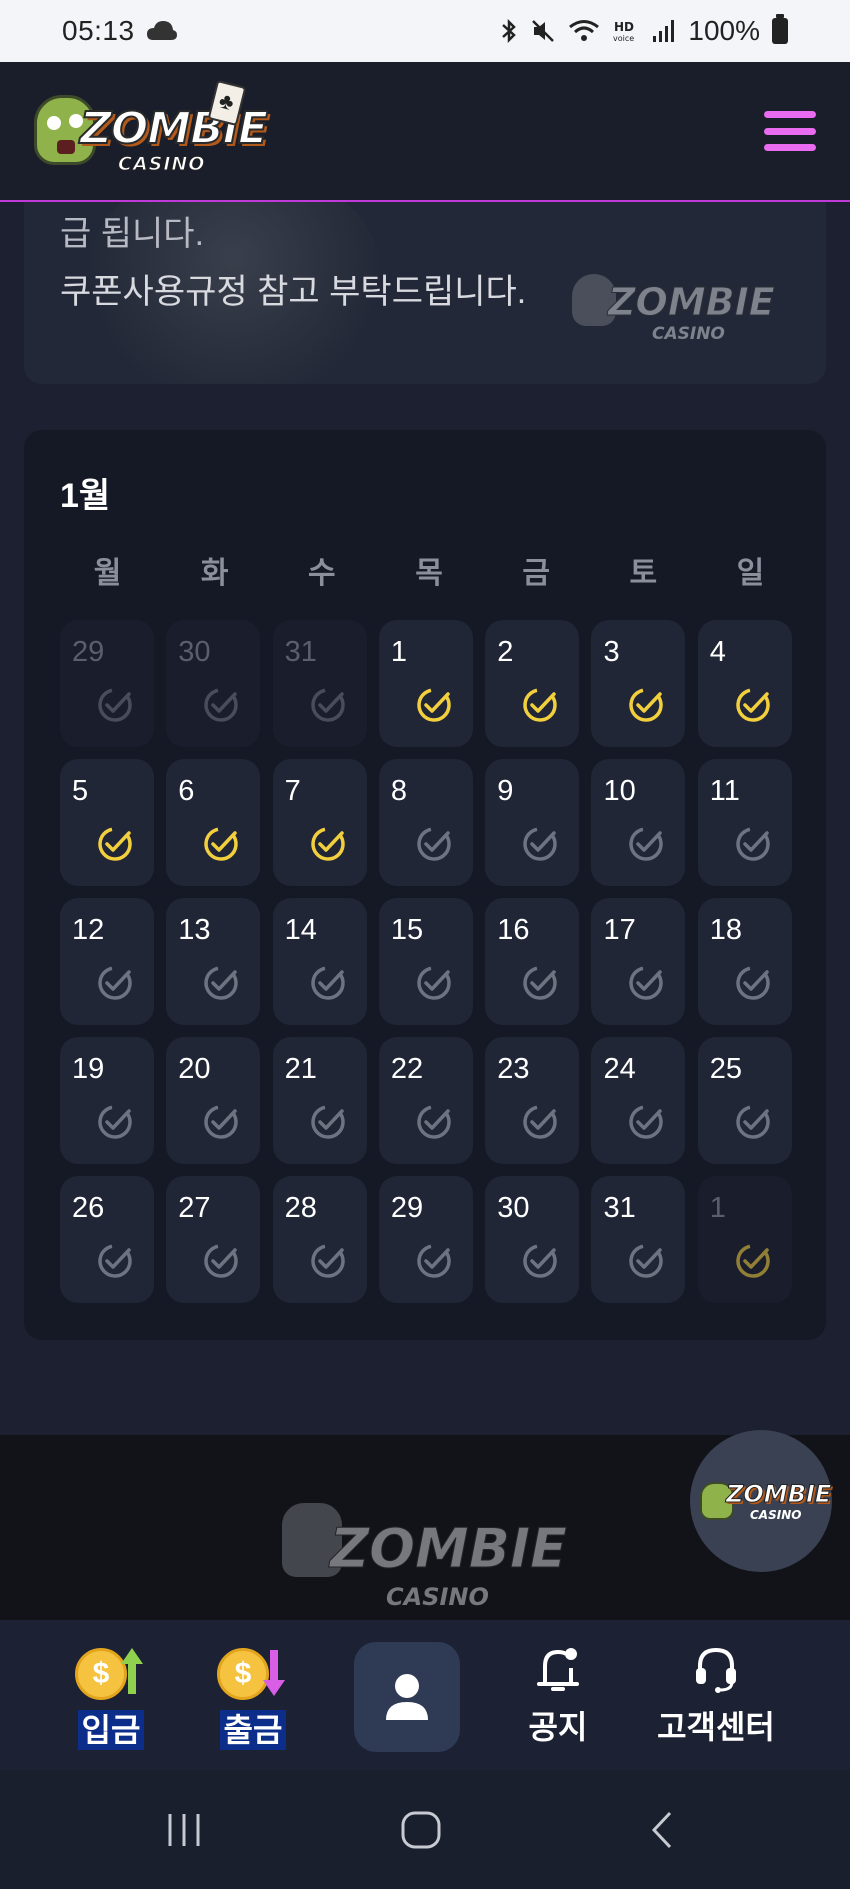 The height and width of the screenshot is (1889, 850). I want to click on back-icon, so click(662, 1830).